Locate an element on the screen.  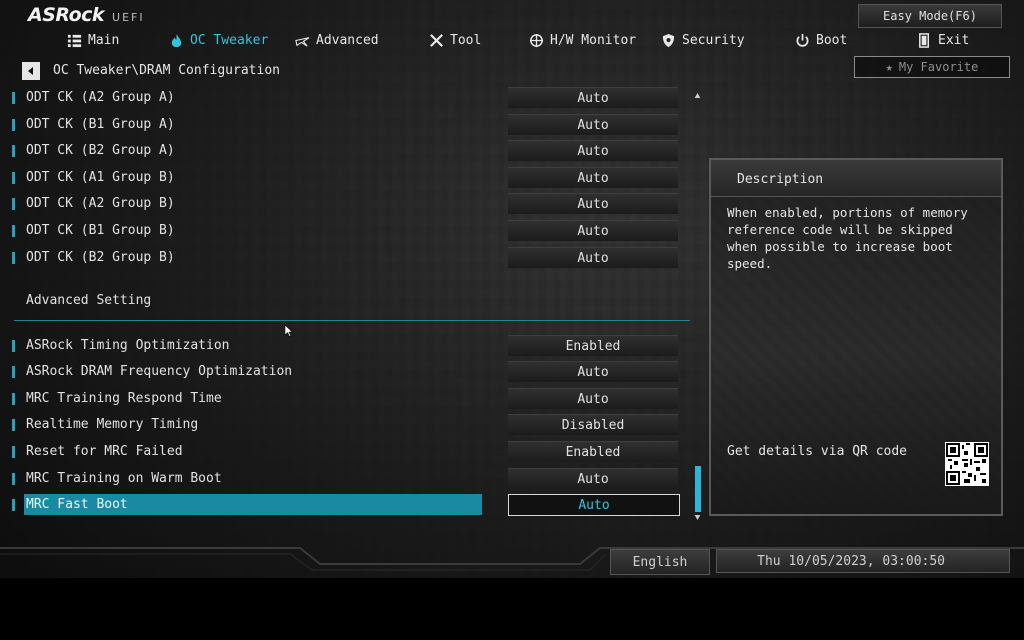
section-divider is located at coordinates (352, 320).